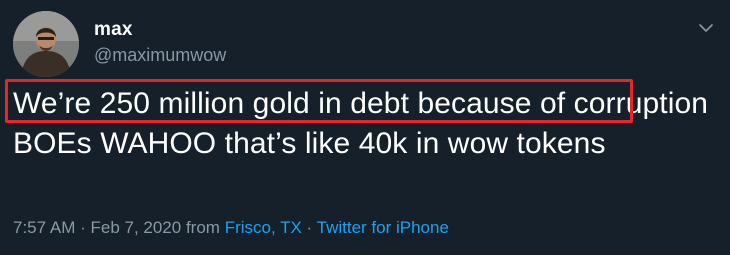 The image size is (730, 255). I want to click on tweet-time: 7:57 AM, so click(44, 227).